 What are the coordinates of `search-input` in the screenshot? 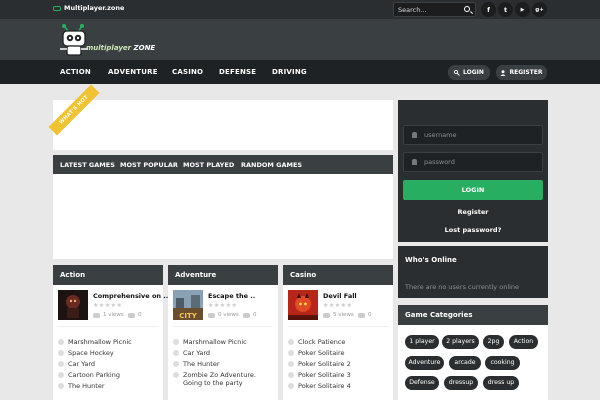 It's located at (429, 10).